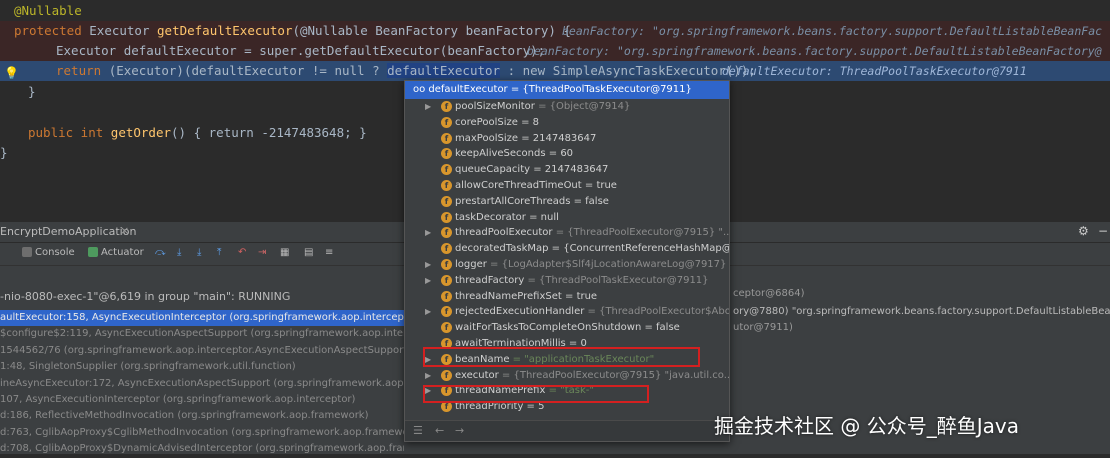  What do you see at coordinates (119, 30) in the screenshot?
I see `type-name: Executor` at bounding box center [119, 30].